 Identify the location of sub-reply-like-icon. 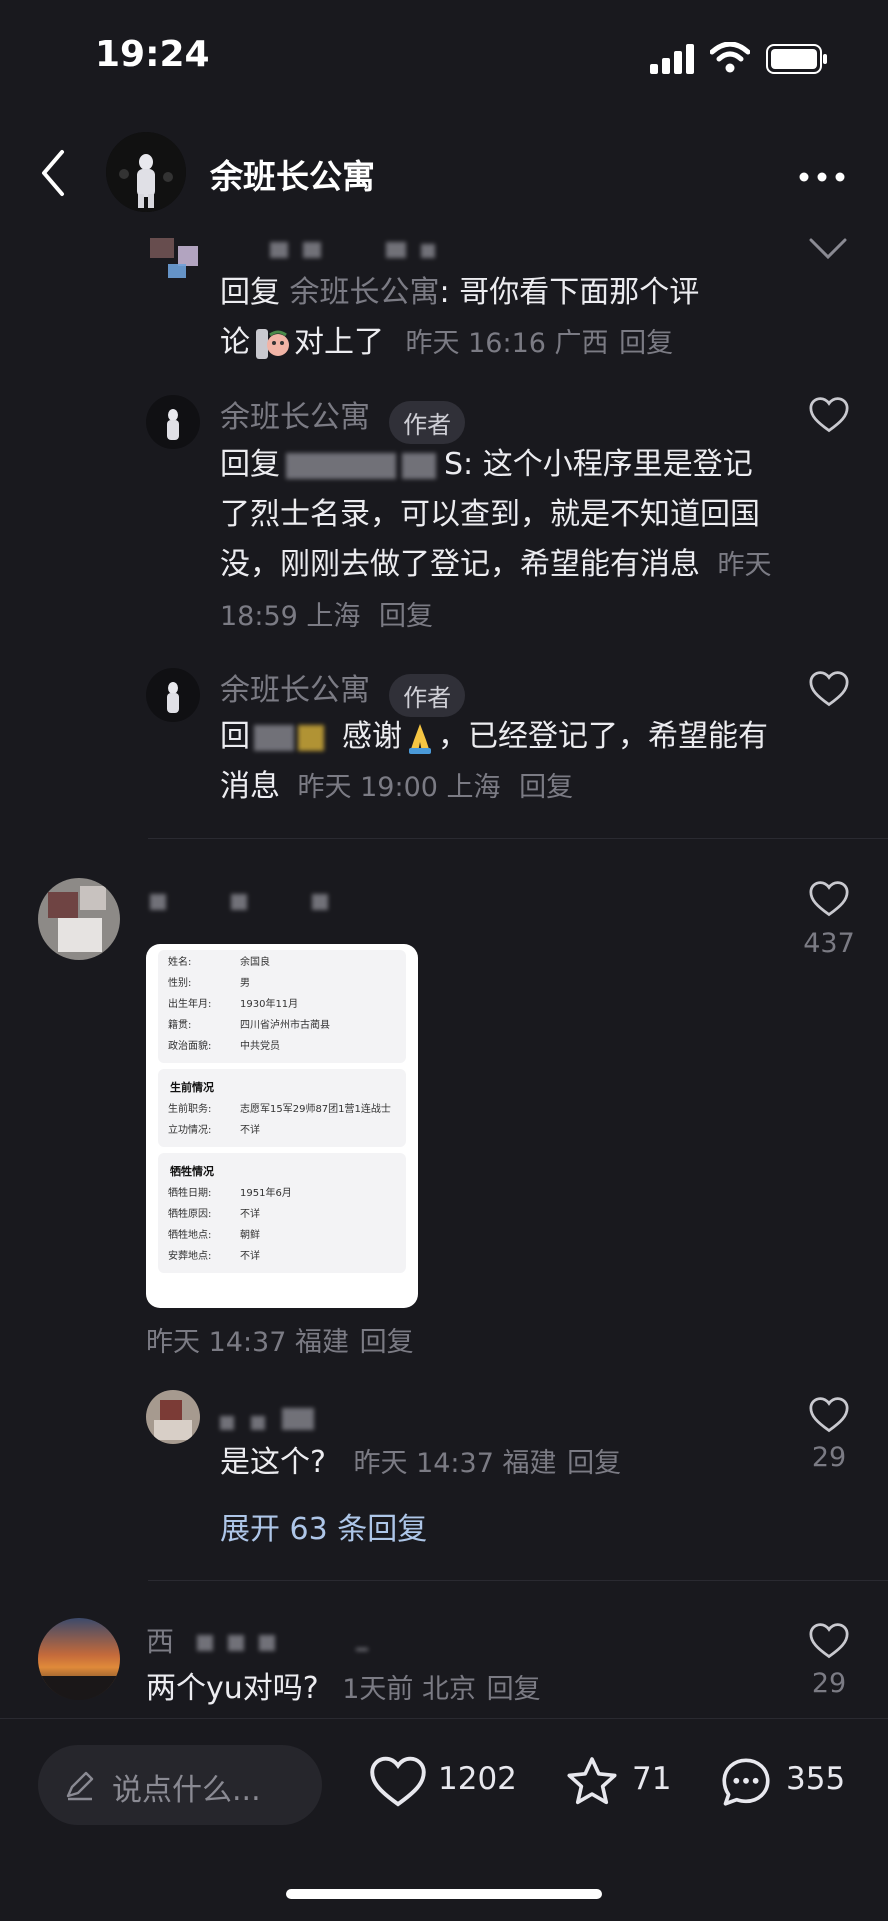
(829, 1415).